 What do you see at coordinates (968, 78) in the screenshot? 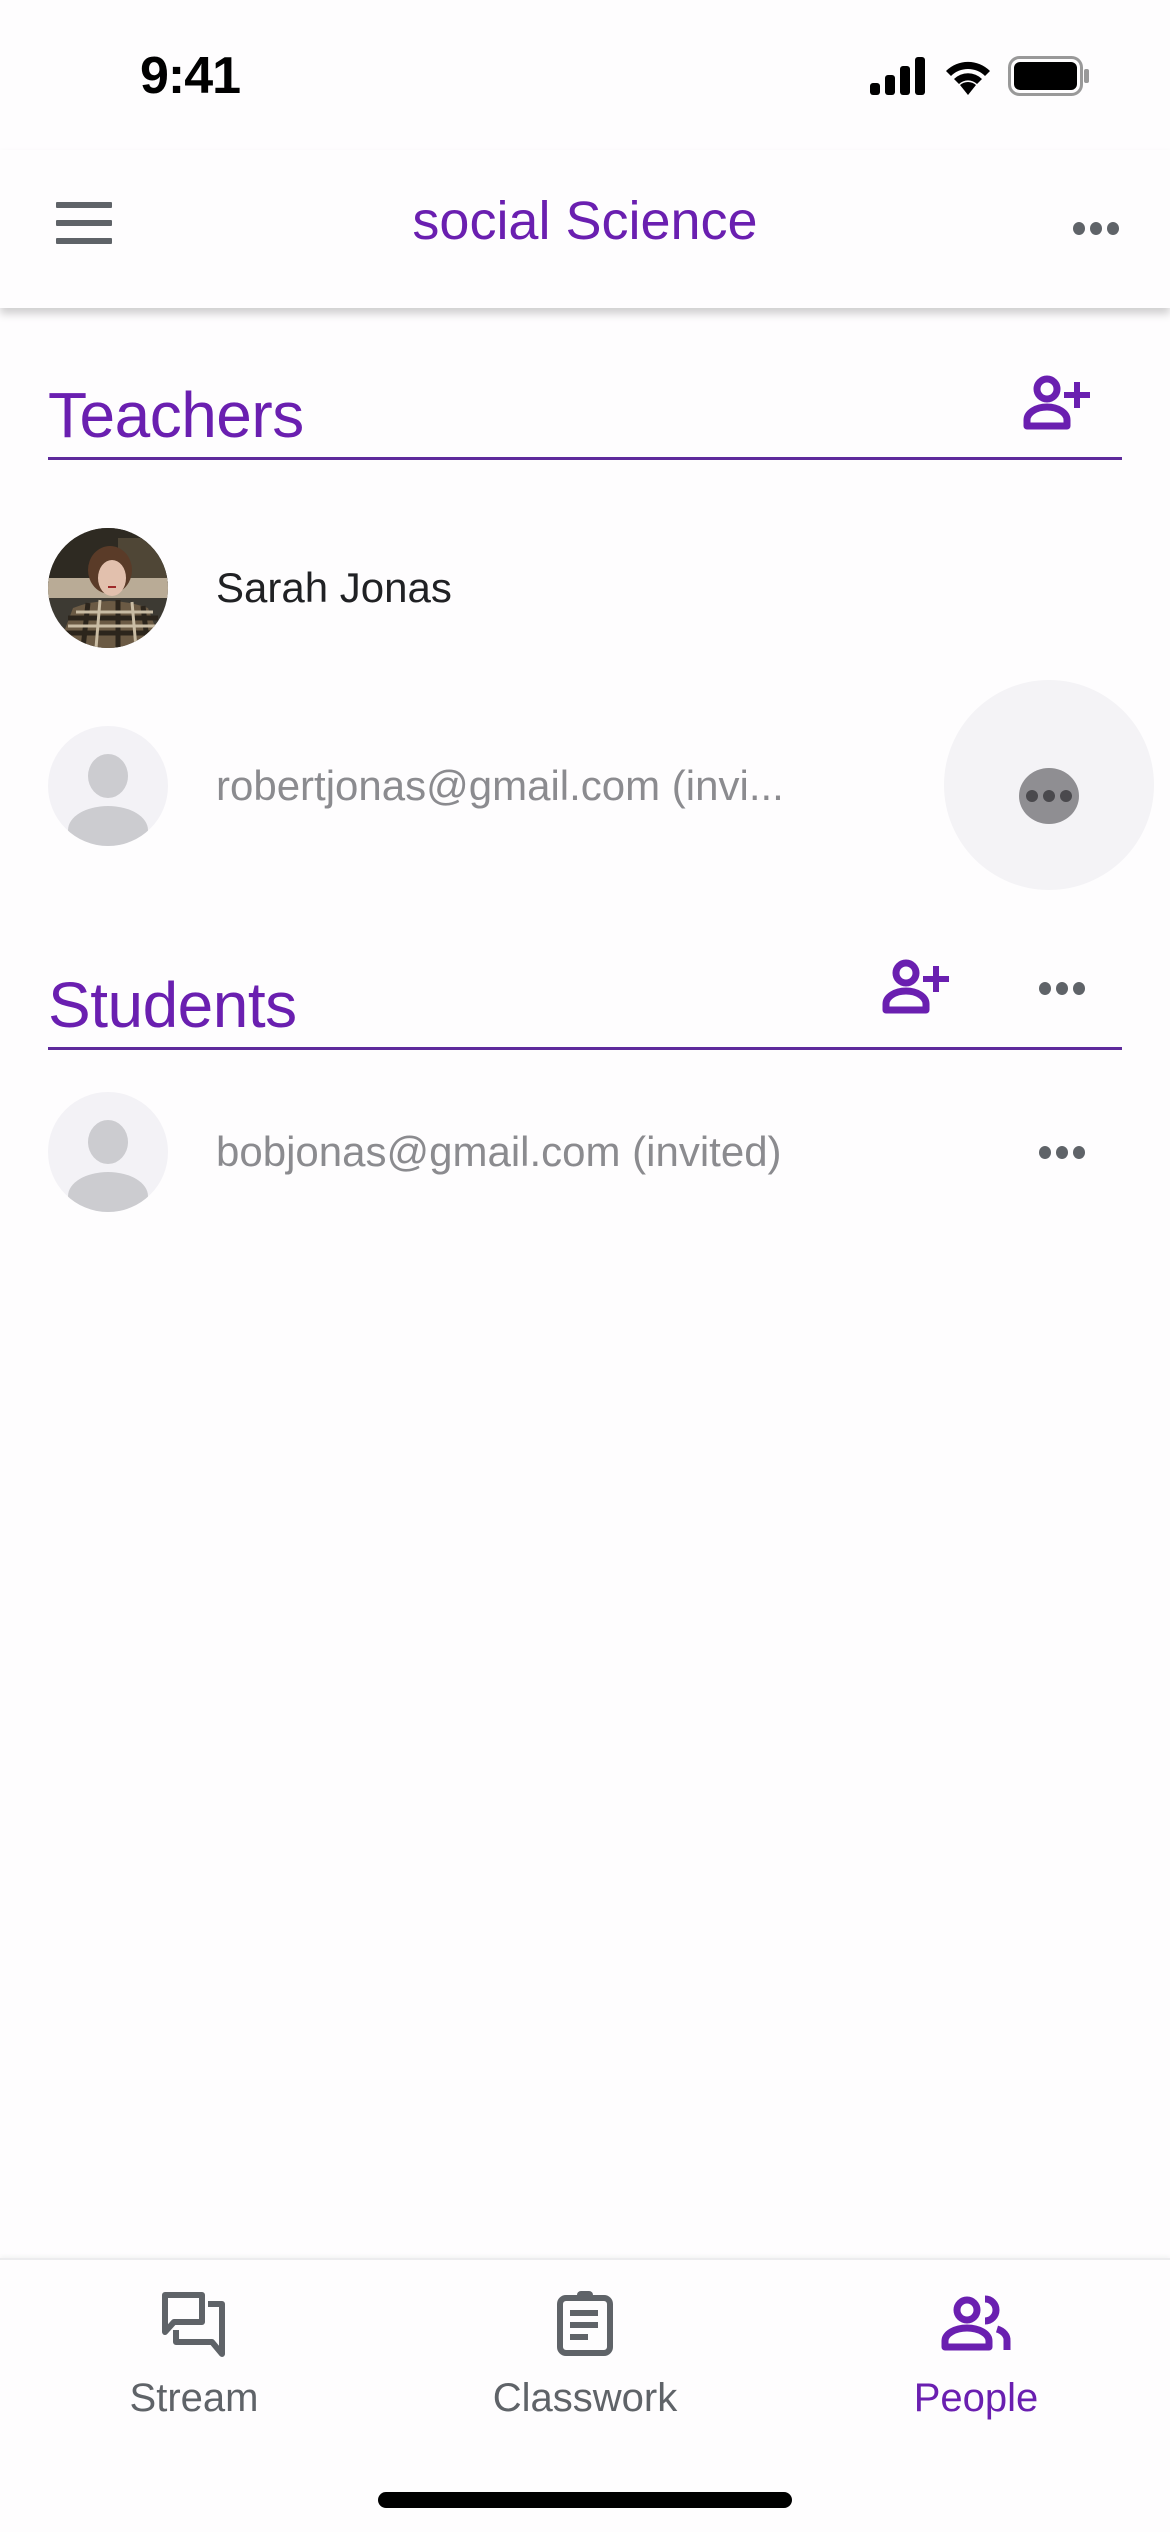
I see `wifi-icon` at bounding box center [968, 78].